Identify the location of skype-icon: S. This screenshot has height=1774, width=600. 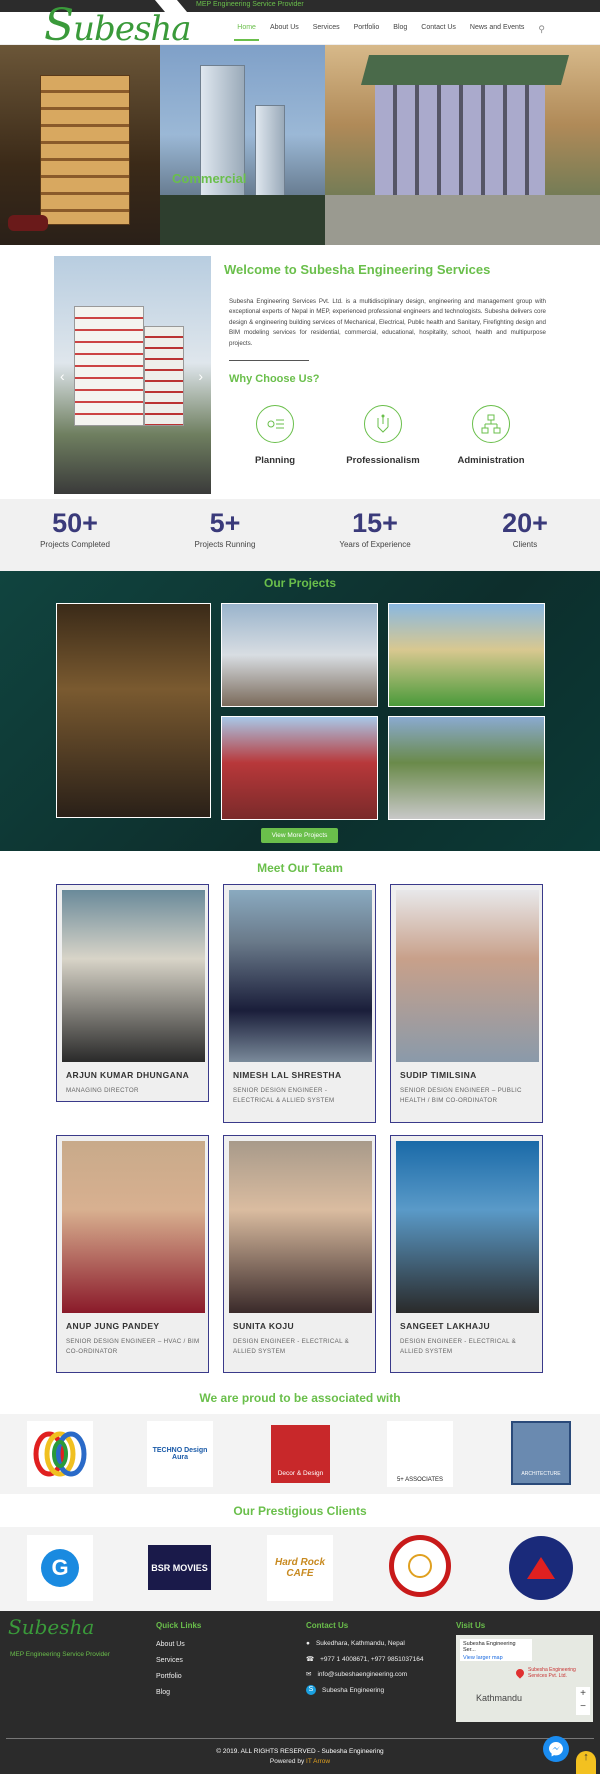
(311, 1690).